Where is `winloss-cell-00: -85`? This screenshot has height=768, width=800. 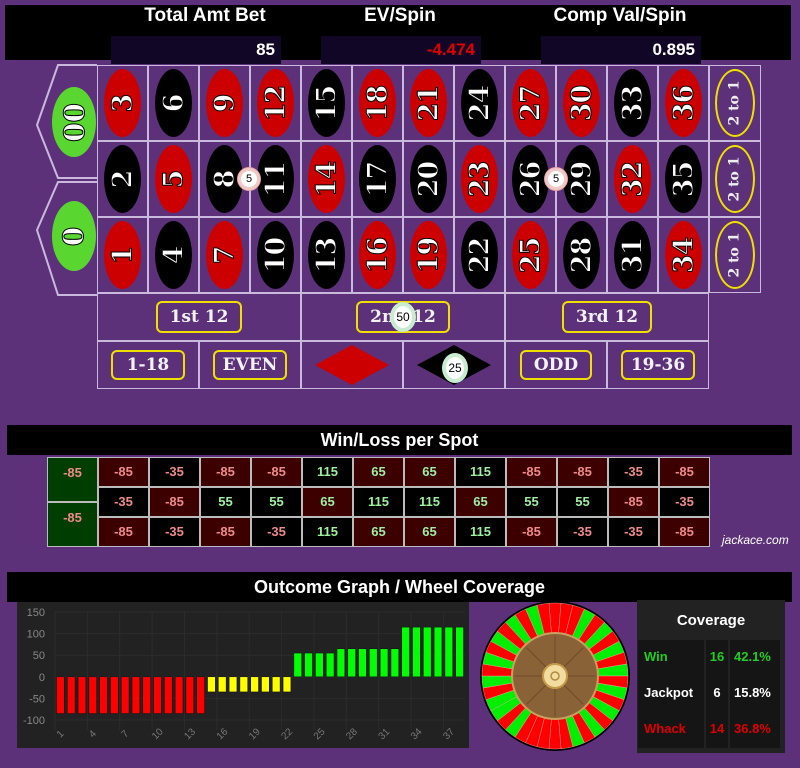
winloss-cell-00: -85 is located at coordinates (72, 479).